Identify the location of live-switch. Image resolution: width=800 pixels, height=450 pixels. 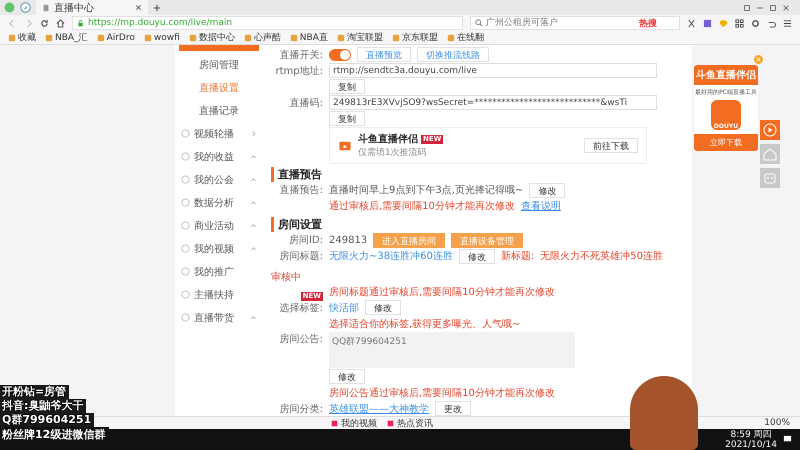
(340, 54).